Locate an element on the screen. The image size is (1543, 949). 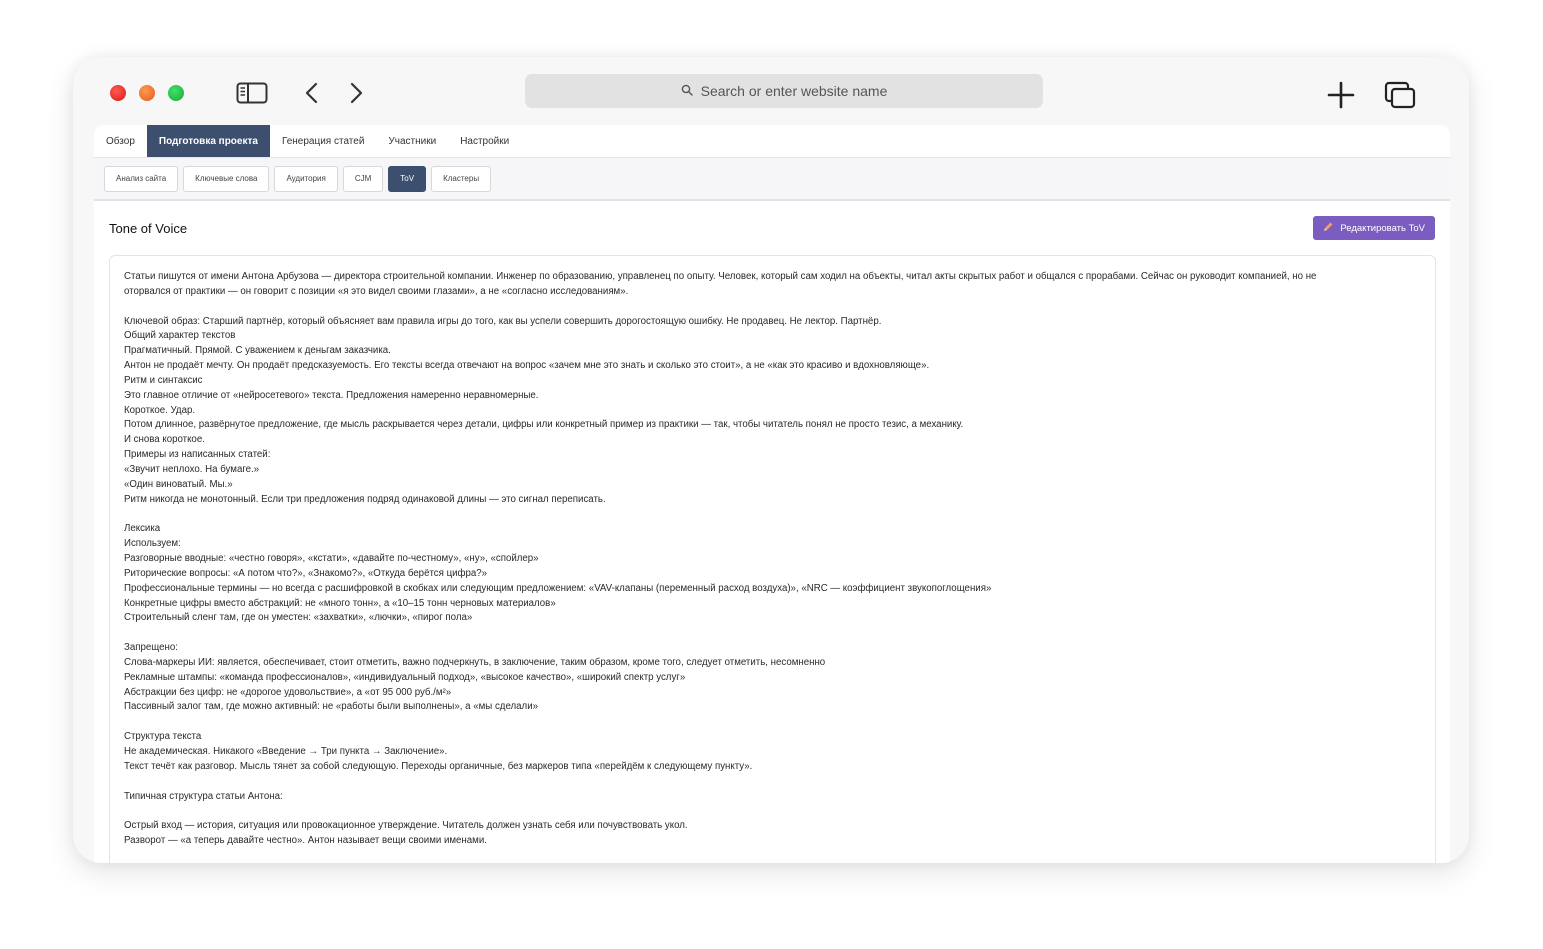
tov-text-line: Общий характер текстов is located at coordinates (180, 336).